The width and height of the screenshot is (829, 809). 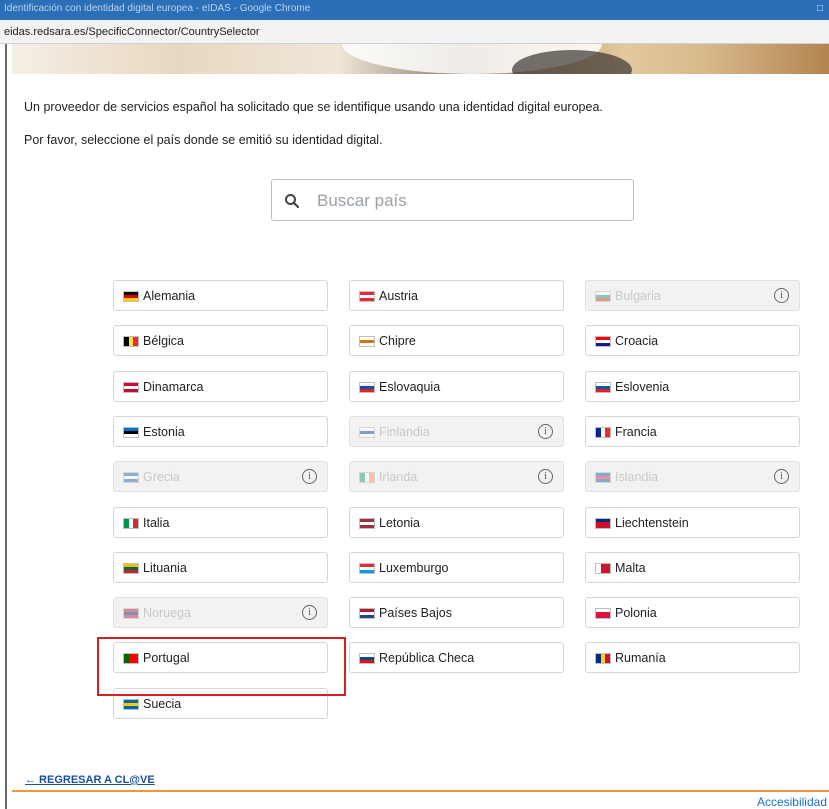 I want to click on country-label: Suecia, so click(x=162, y=704).